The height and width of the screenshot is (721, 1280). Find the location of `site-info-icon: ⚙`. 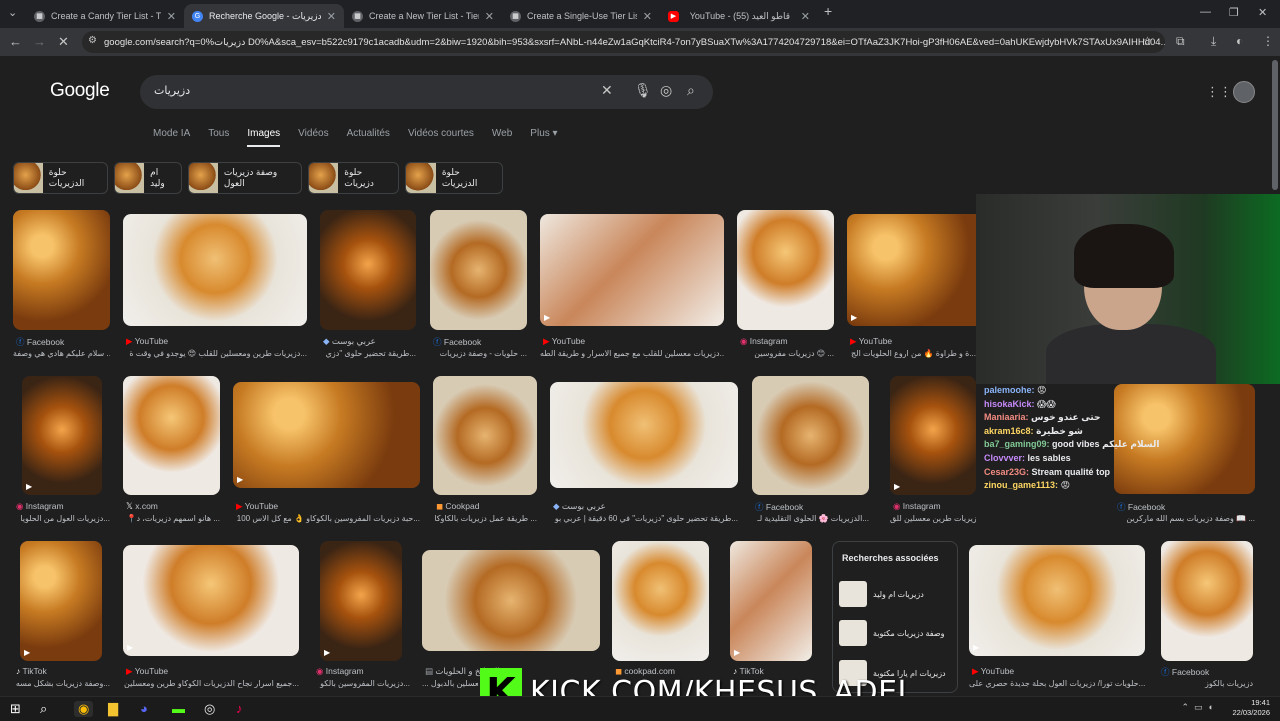

site-info-icon: ⚙ is located at coordinates (92, 40).